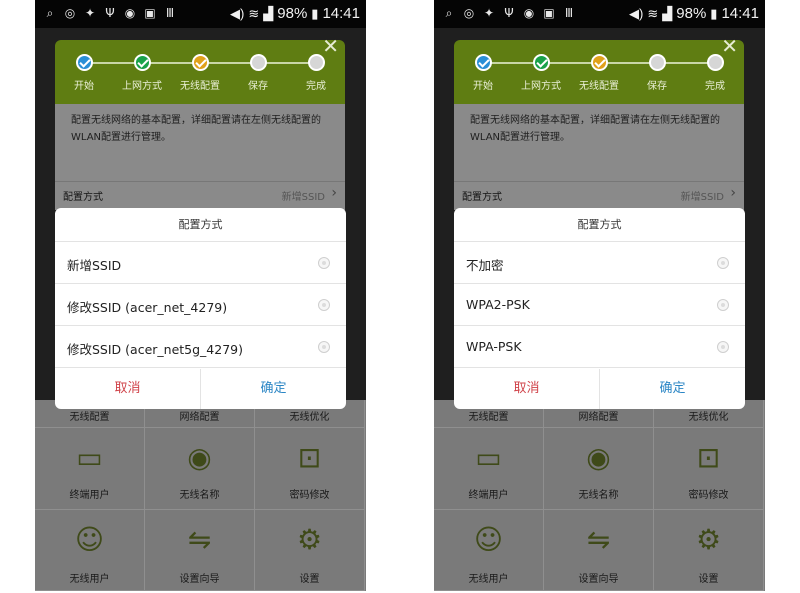 Image resolution: width=800 pixels, height=593 pixels. Describe the element at coordinates (498, 304) in the screenshot. I see `option-label: WPA2-PSK` at that location.